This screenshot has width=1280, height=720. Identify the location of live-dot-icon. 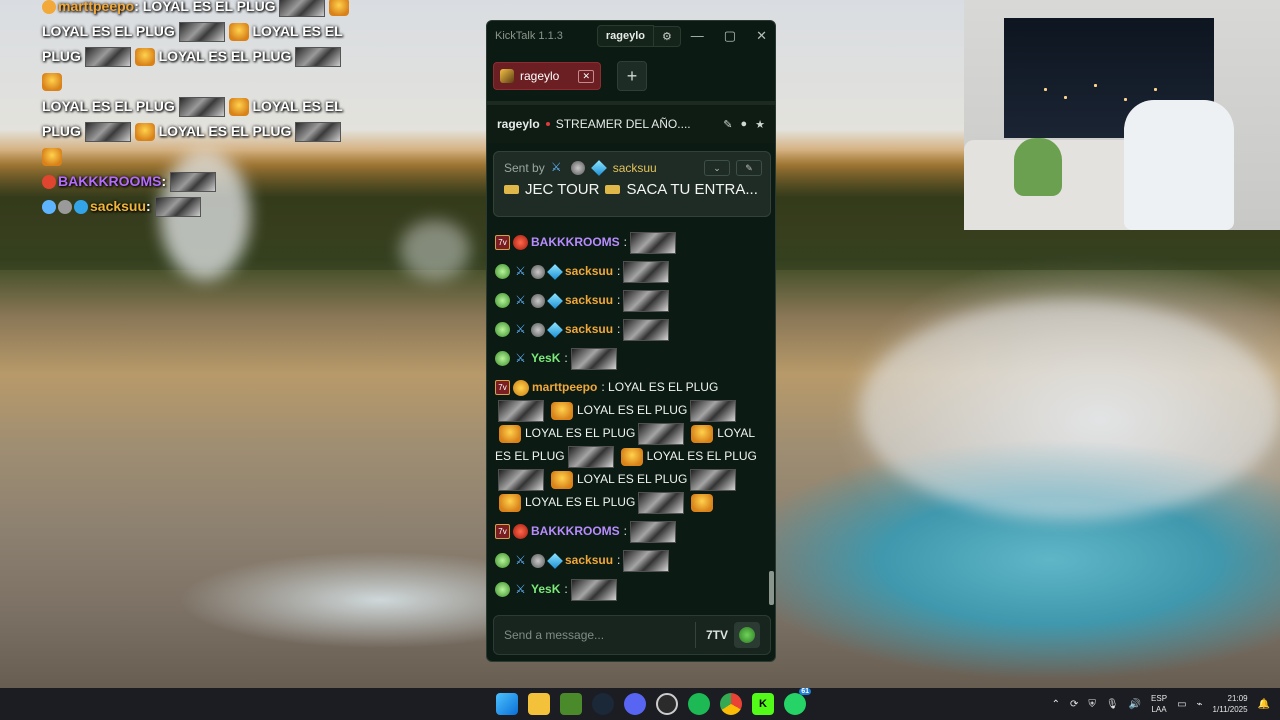
(547, 124).